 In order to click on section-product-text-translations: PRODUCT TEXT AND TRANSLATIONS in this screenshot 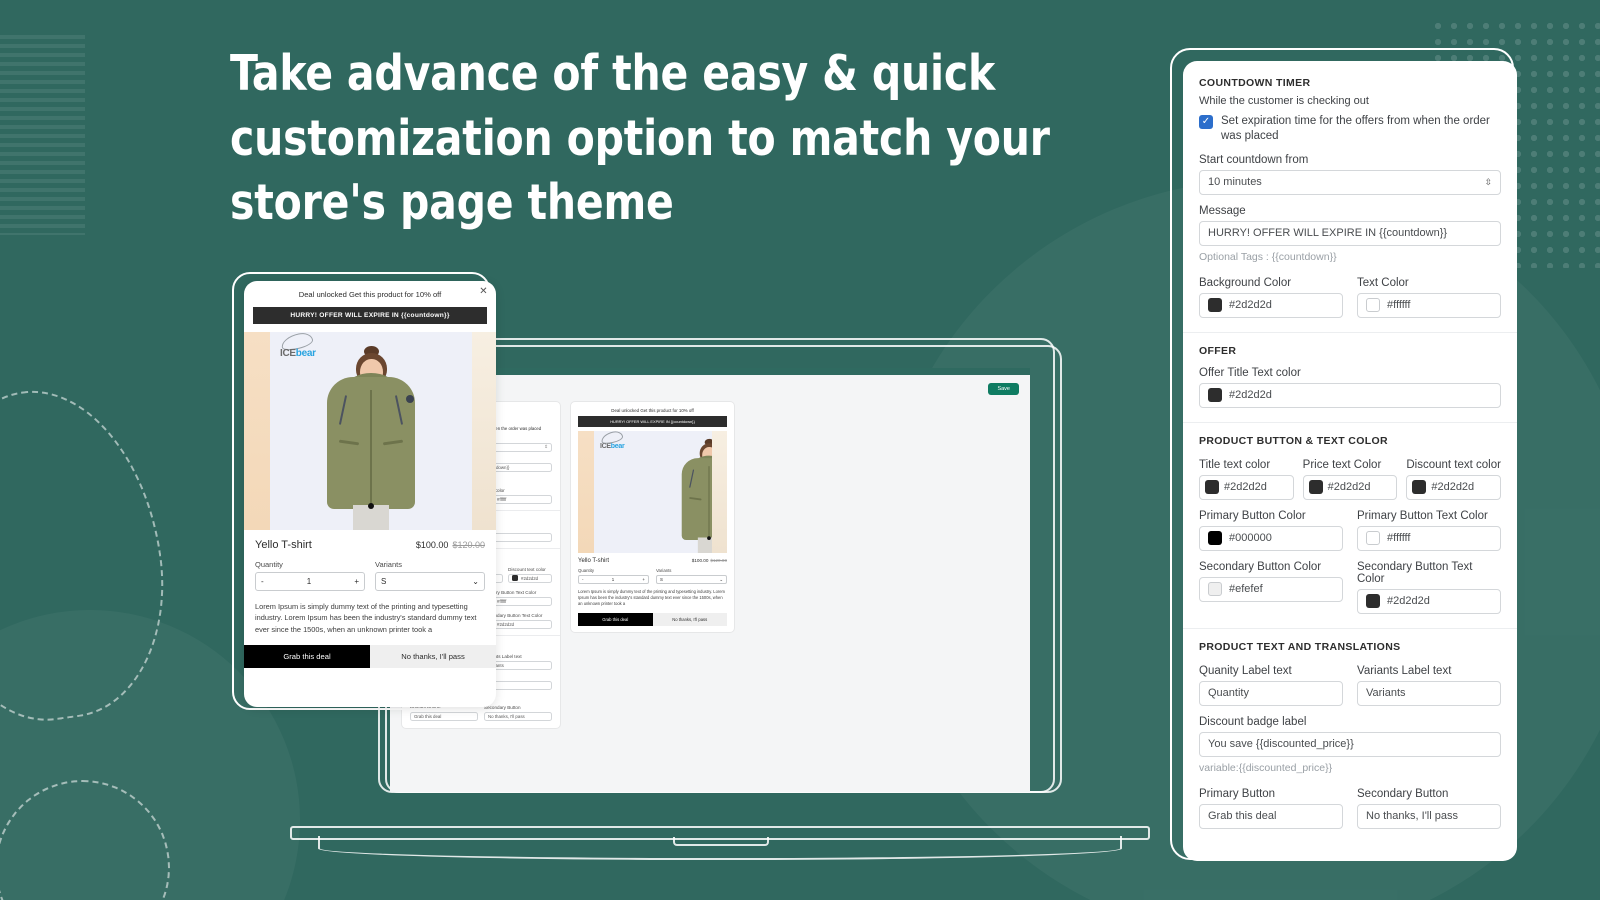, I will do `click(1300, 646)`.